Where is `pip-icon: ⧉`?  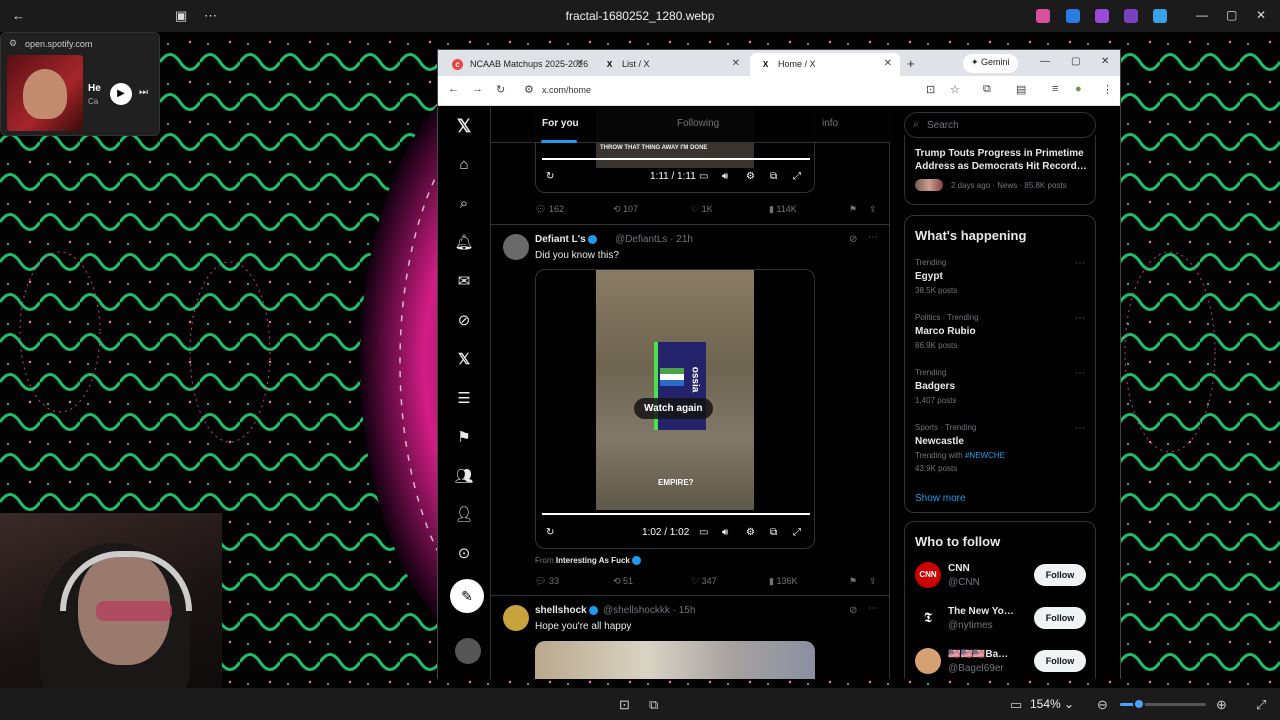 pip-icon: ⧉ is located at coordinates (773, 532).